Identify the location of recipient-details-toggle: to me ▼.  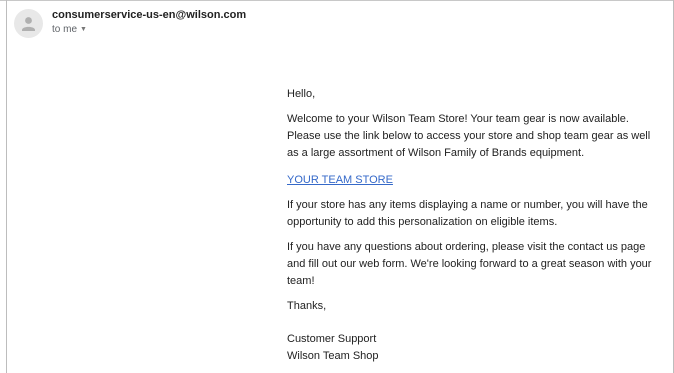
(69, 29).